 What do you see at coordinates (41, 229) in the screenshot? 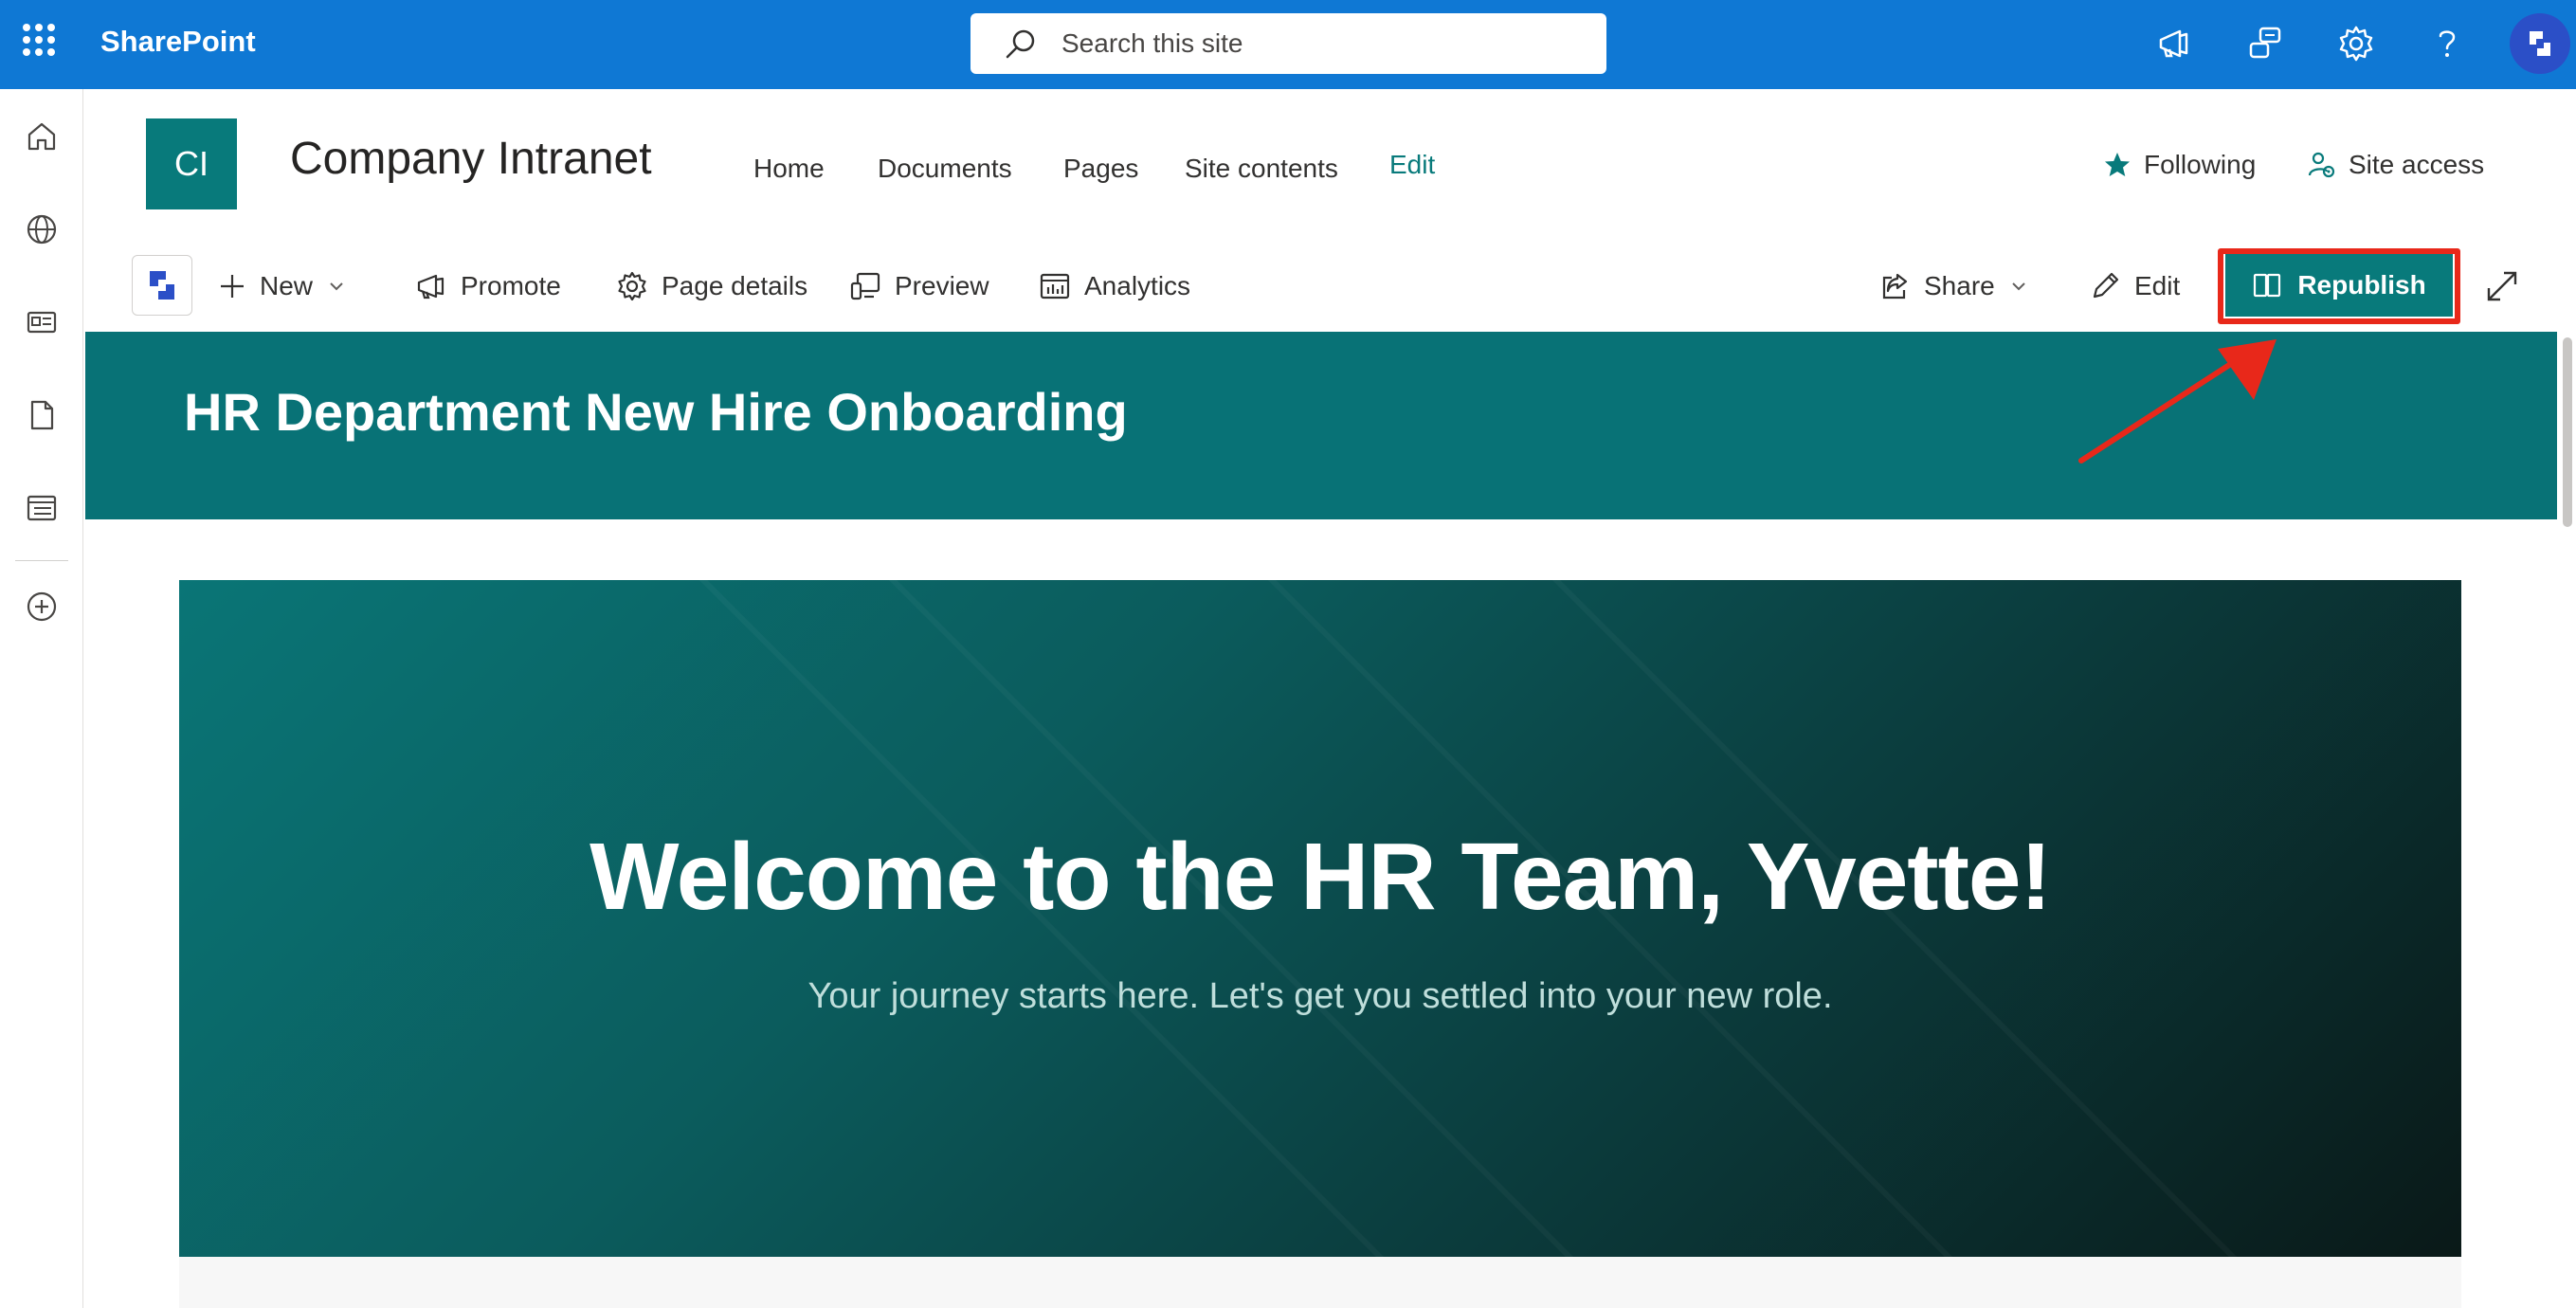
I see `globe-icon` at bounding box center [41, 229].